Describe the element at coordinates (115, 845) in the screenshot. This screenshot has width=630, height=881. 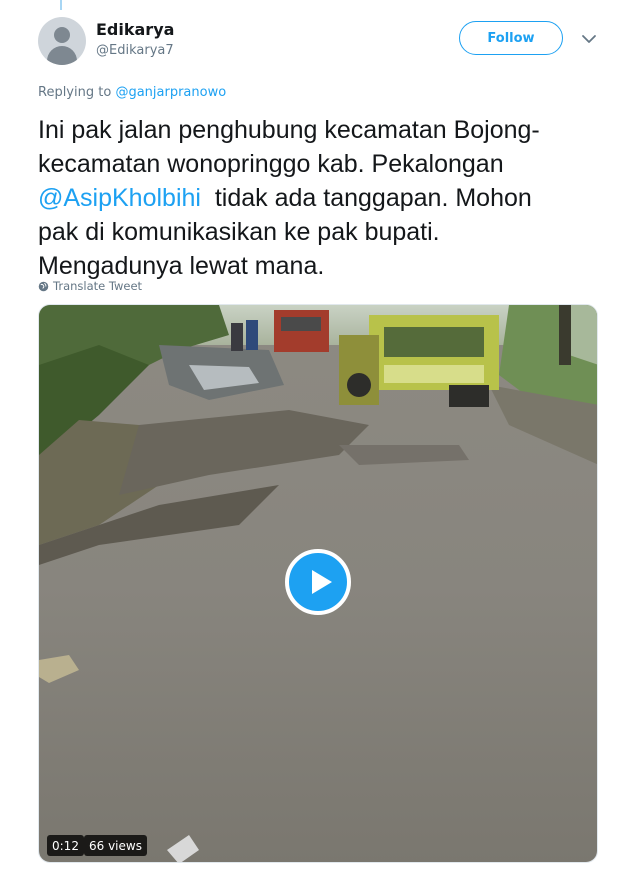
I see `video-views-badge: 66 views` at that location.